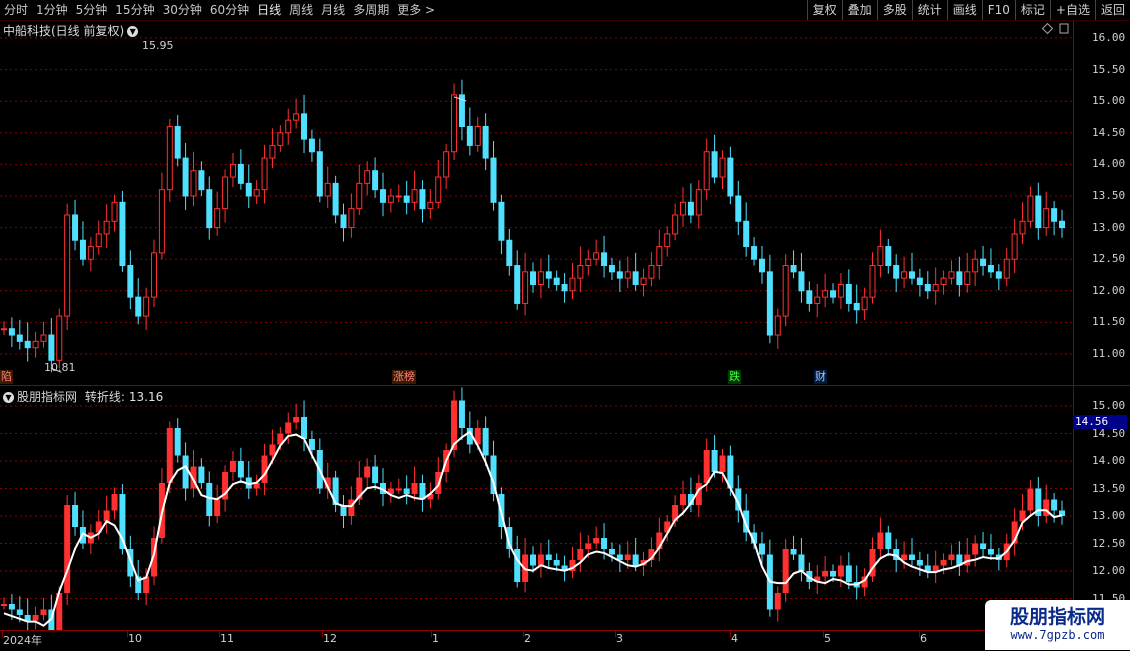 The width and height of the screenshot is (1130, 651). I want to click on current-price-badge: 14.56, so click(1100, 422).